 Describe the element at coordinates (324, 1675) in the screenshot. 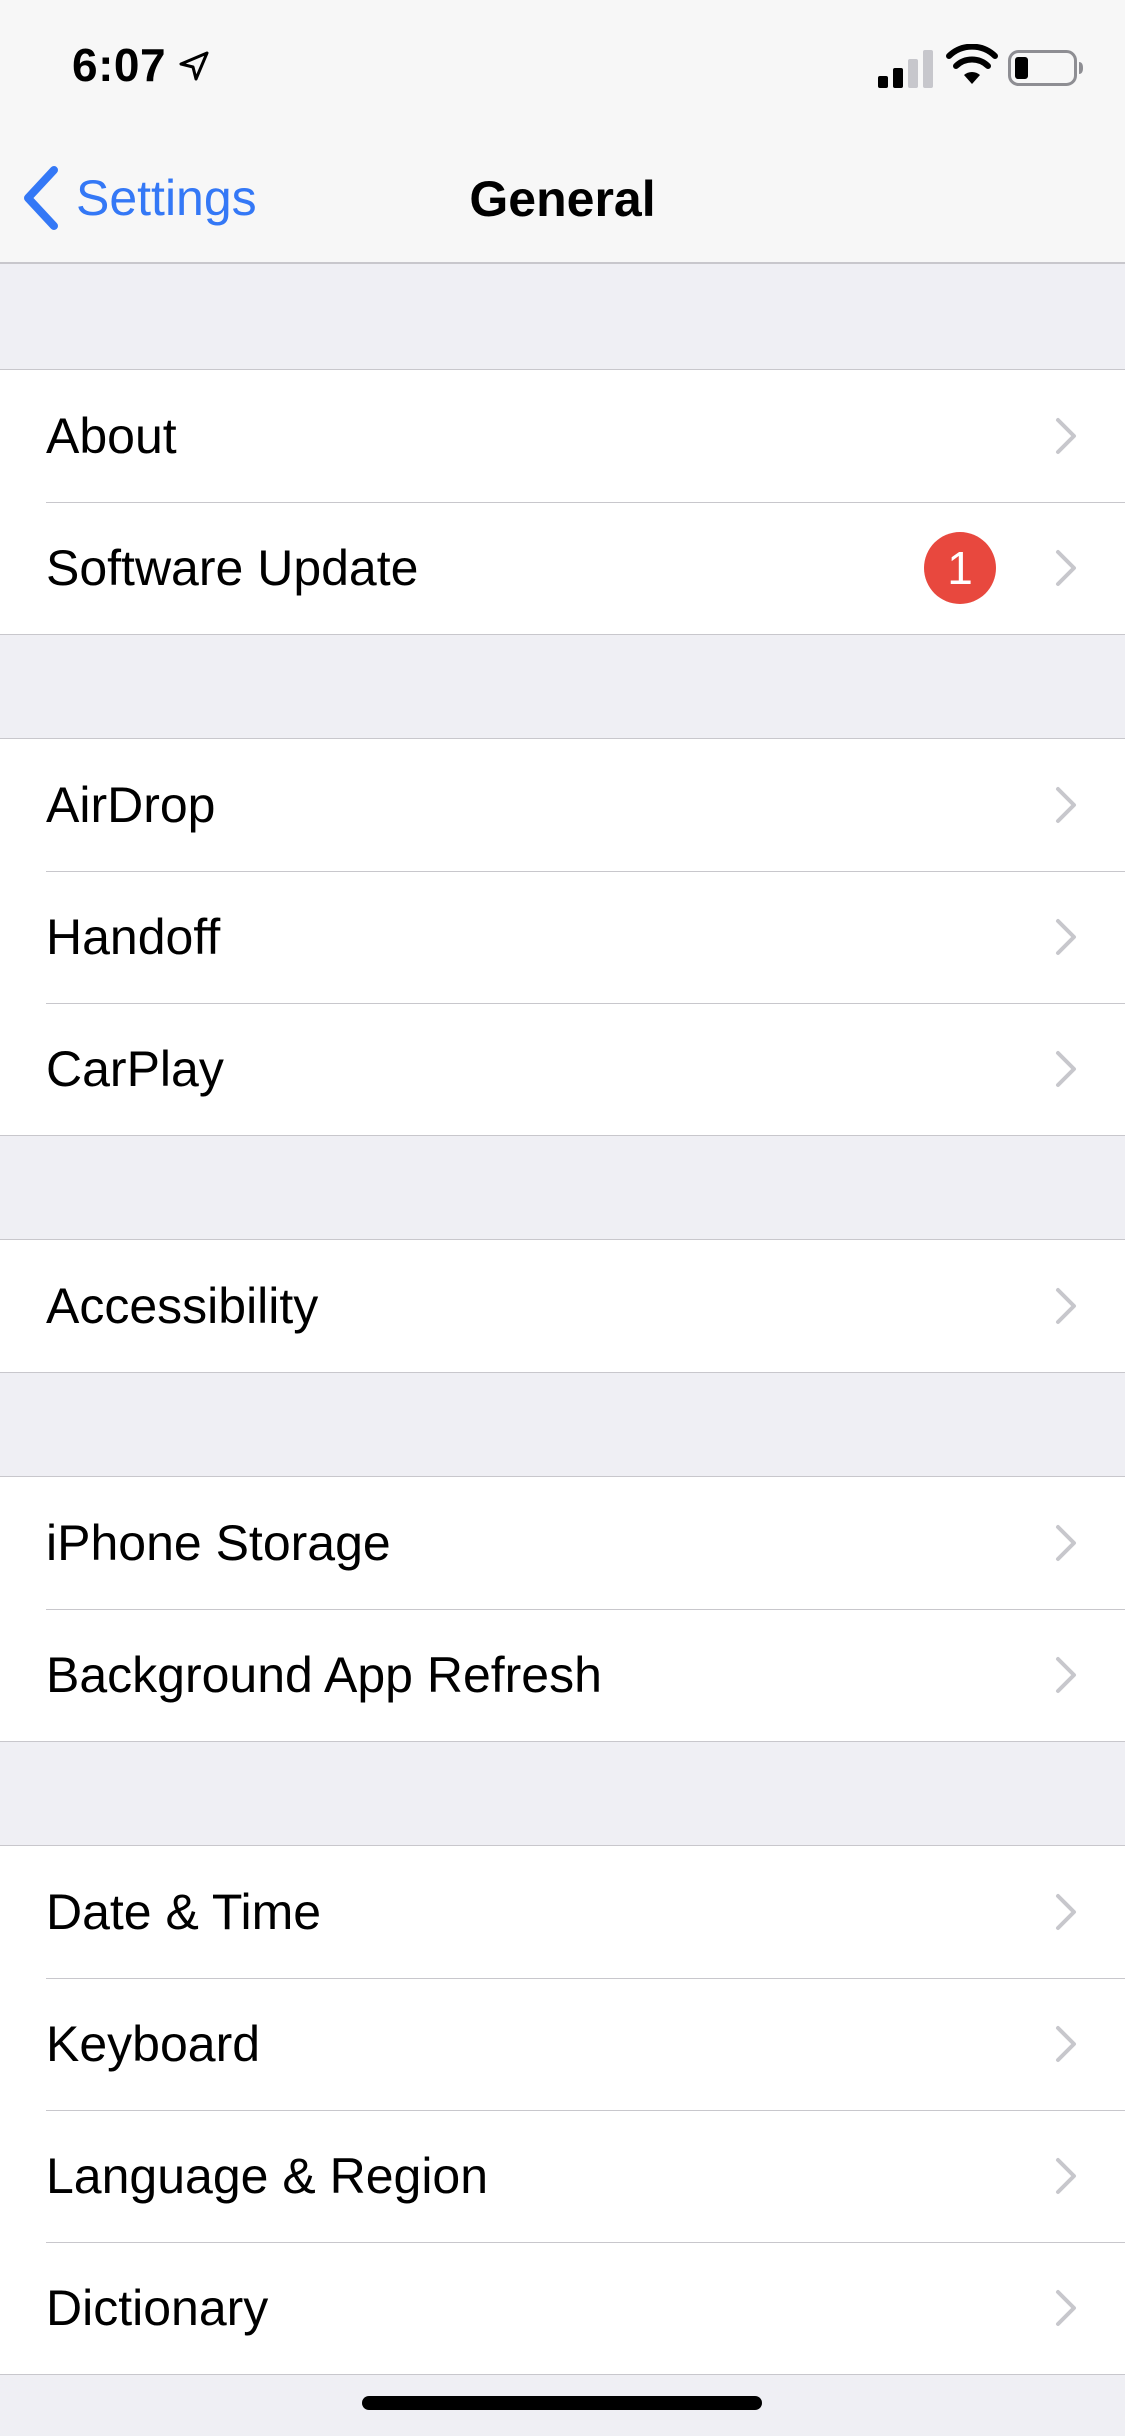

I see `row-label: Background App Refresh` at that location.